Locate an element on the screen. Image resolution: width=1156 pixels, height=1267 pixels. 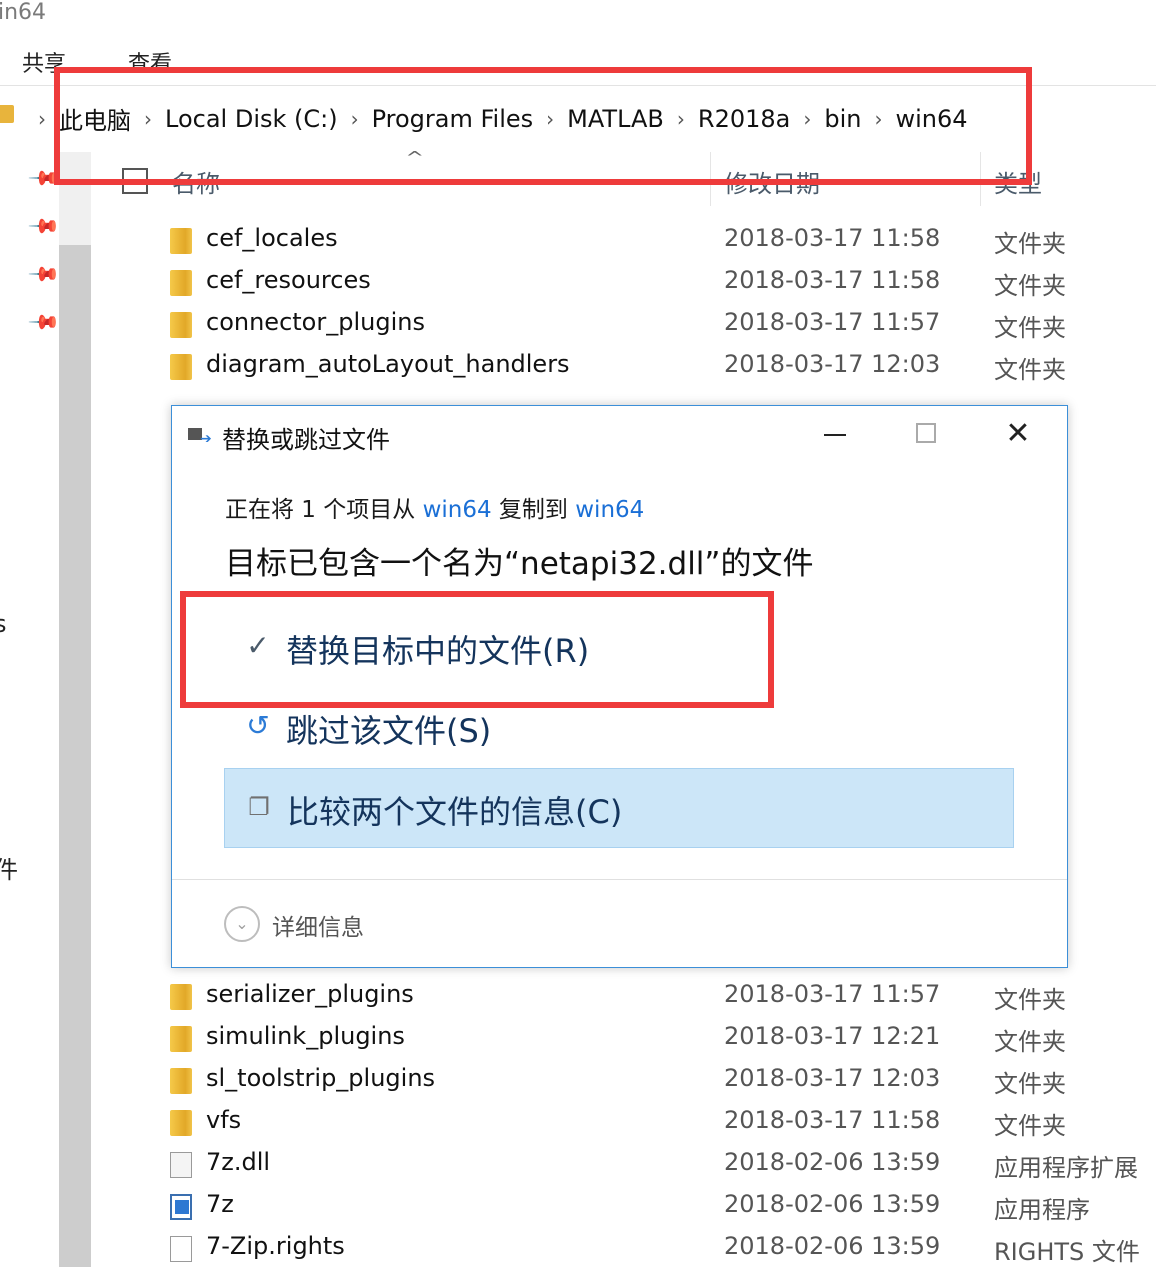
replace-file-option: ✓ 替换目标中的文件(R) is located at coordinates (619, 648).